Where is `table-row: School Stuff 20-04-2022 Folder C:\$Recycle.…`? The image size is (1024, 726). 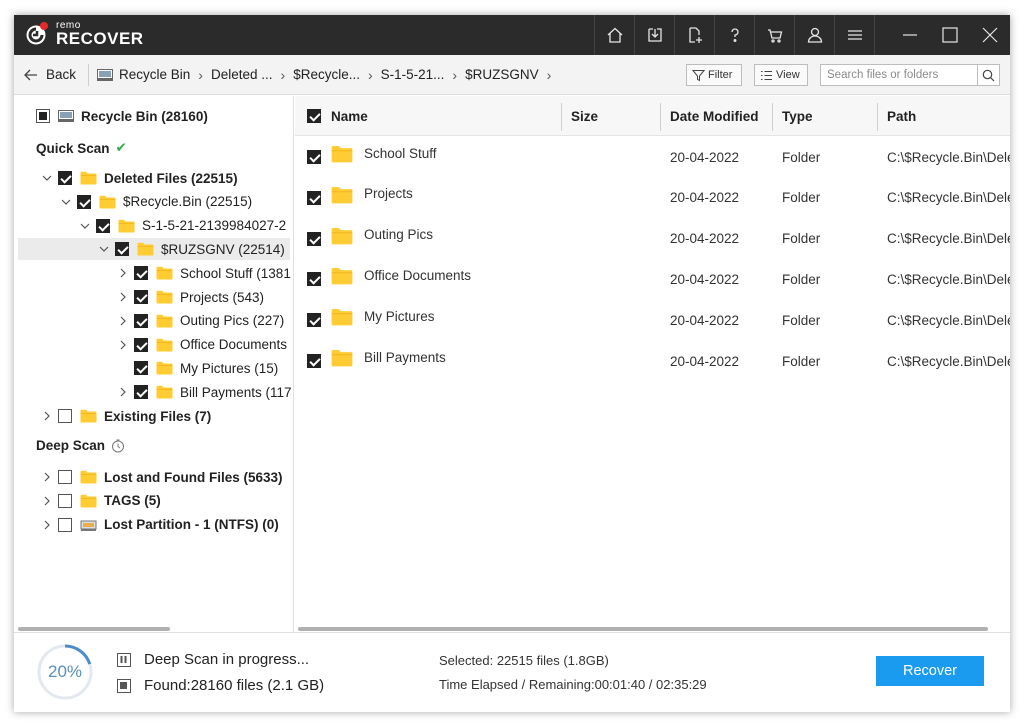
table-row: School Stuff 20-04-2022 Folder C:\$Recycle.… is located at coordinates (652, 157).